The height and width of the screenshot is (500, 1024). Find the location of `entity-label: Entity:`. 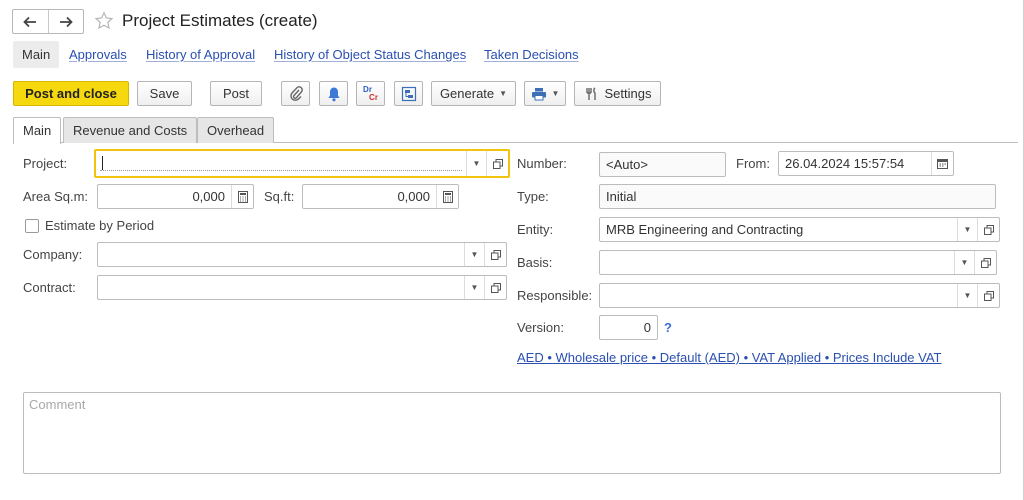

entity-label: Entity: is located at coordinates (535, 229).